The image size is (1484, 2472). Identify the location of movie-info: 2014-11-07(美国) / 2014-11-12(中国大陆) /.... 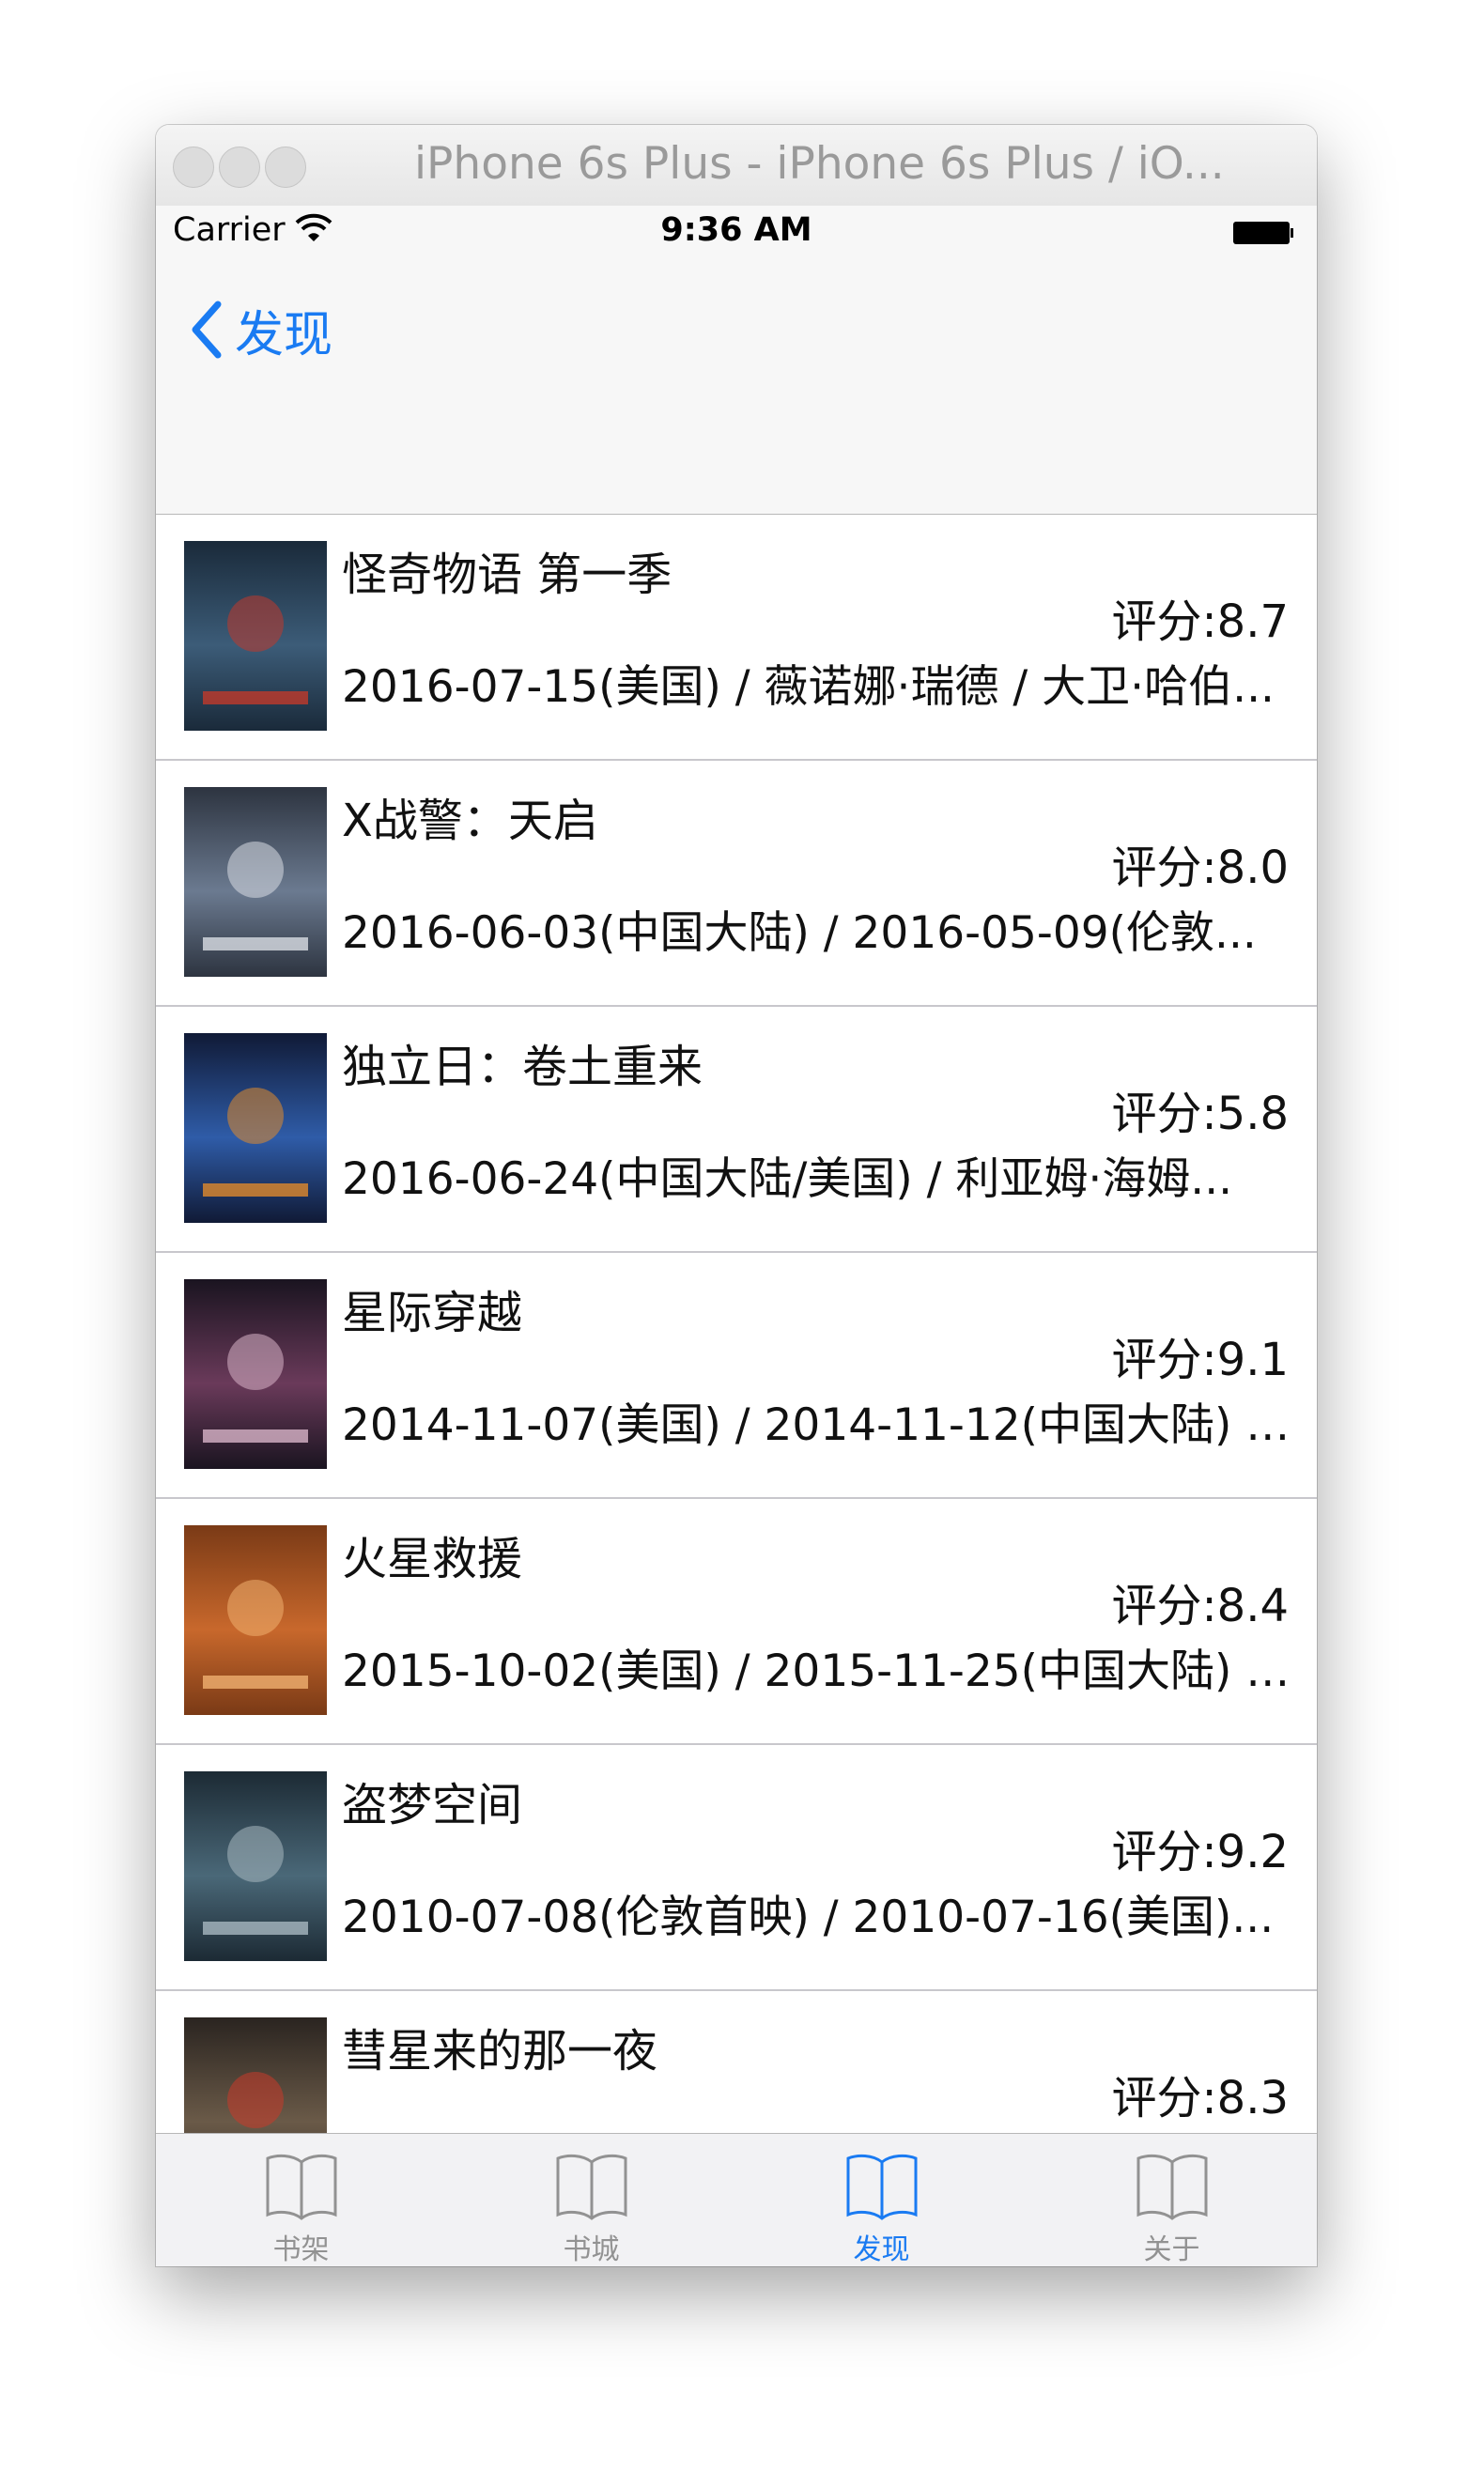
(816, 1425).